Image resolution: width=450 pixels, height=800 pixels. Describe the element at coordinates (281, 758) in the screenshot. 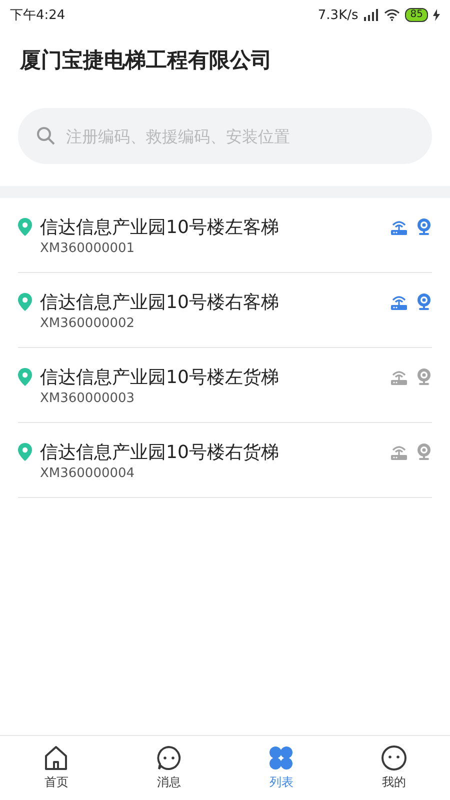

I see `clover-icon` at that location.